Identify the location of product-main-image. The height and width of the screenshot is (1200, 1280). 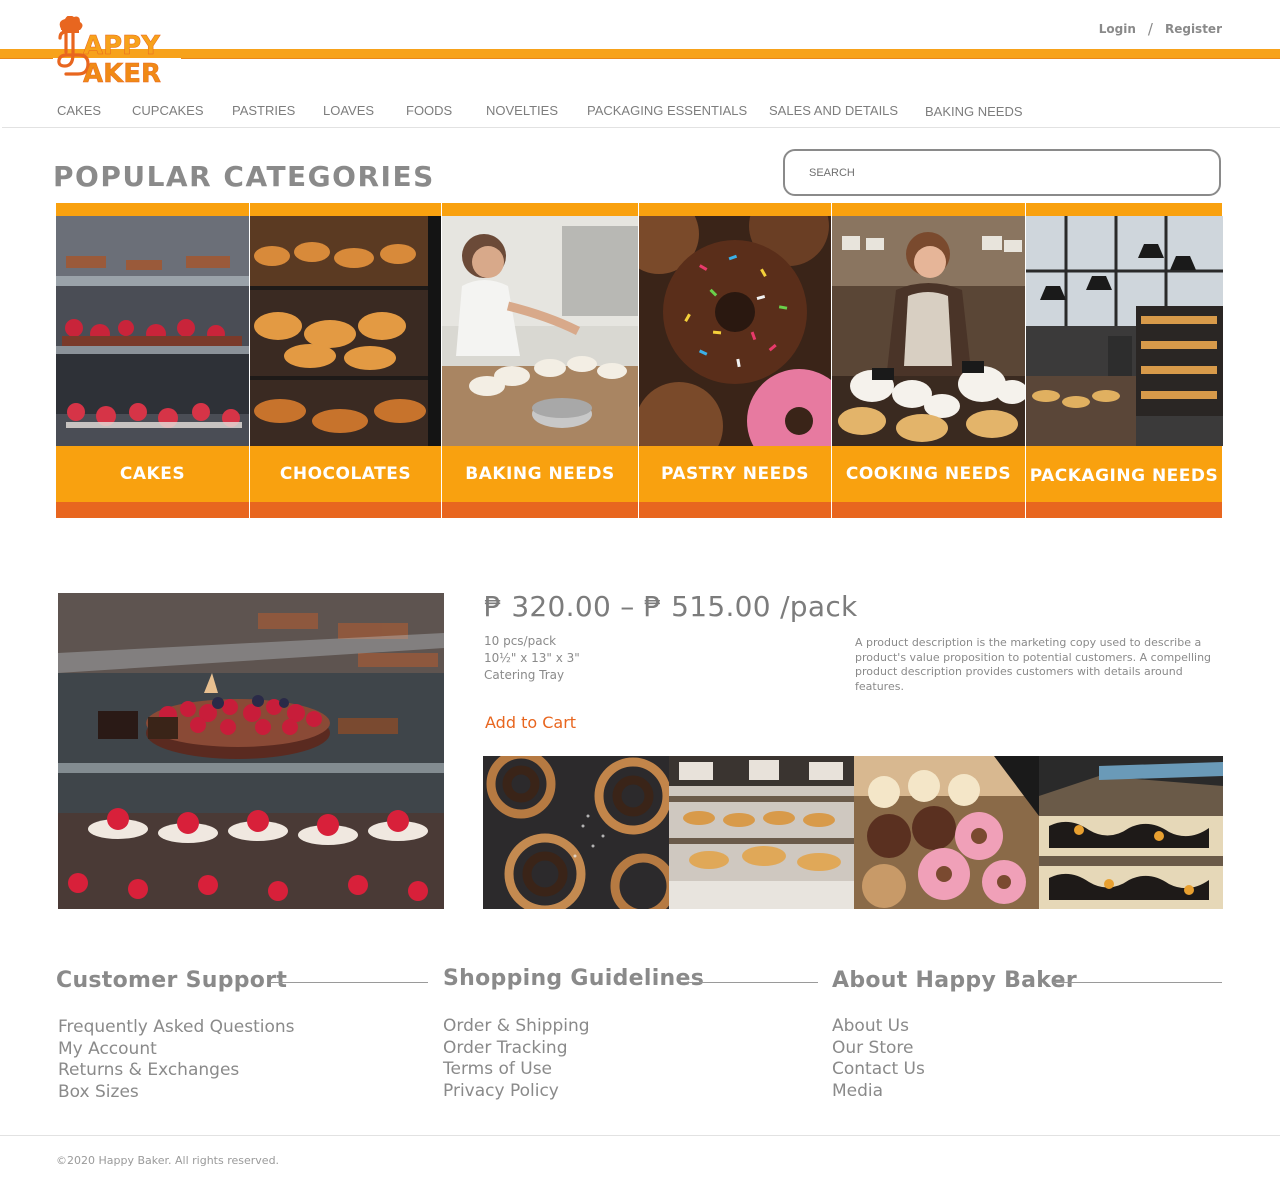
(251, 751).